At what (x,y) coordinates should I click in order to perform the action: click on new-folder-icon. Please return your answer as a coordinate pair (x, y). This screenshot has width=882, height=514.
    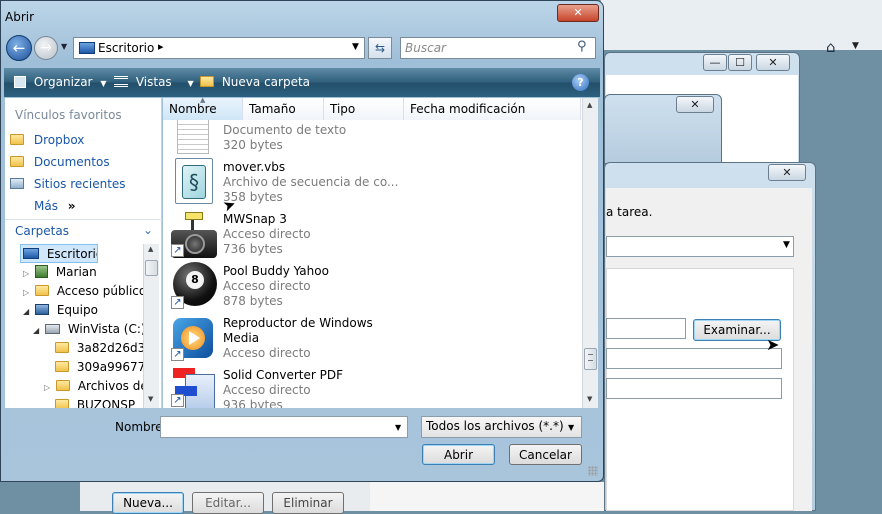
    Looking at the image, I should click on (207, 81).